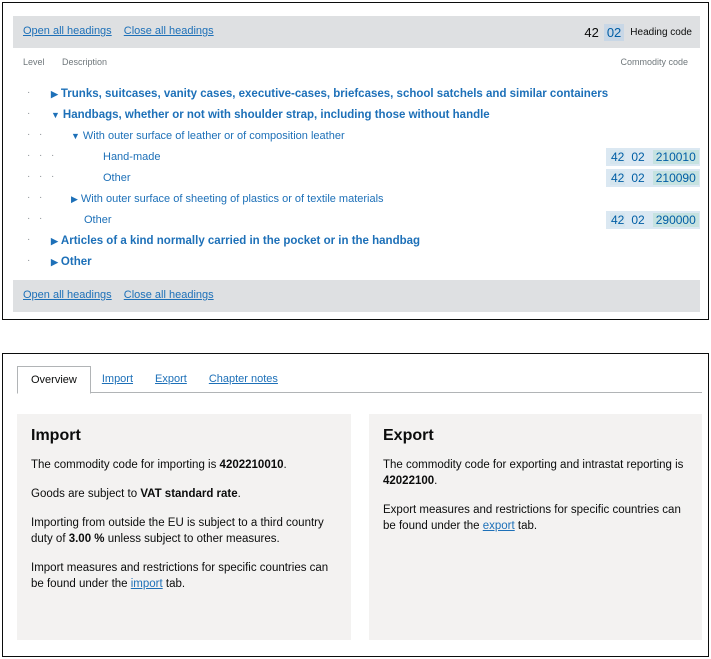 The width and height of the screenshot is (711, 659). I want to click on import-commodity-code: 4202210010, so click(251, 465).